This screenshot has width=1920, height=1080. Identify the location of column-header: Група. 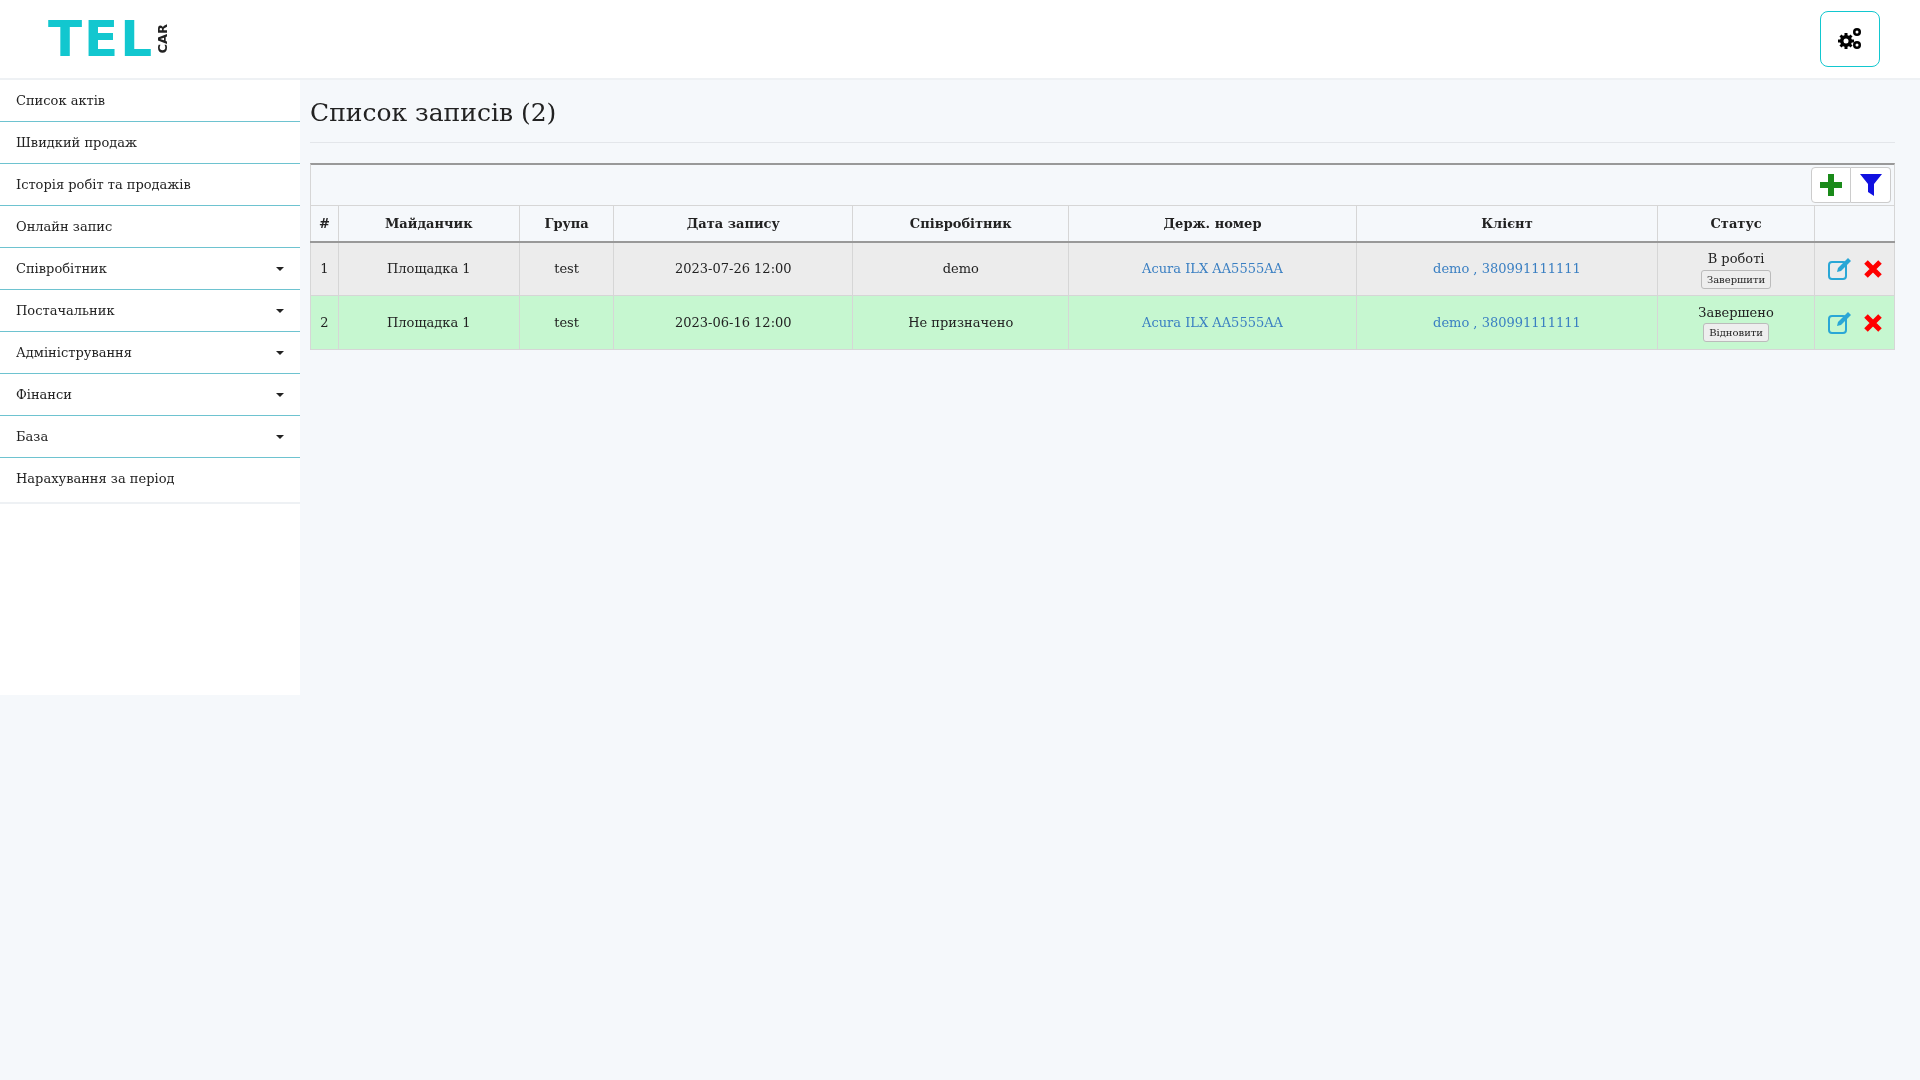
(566, 223).